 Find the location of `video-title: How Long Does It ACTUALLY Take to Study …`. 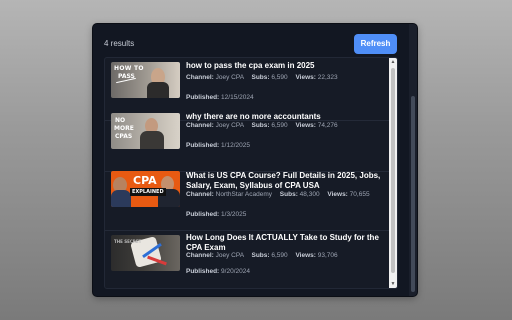

video-title: How Long Does It ACTUALLY Take to Study … is located at coordinates (284, 243).